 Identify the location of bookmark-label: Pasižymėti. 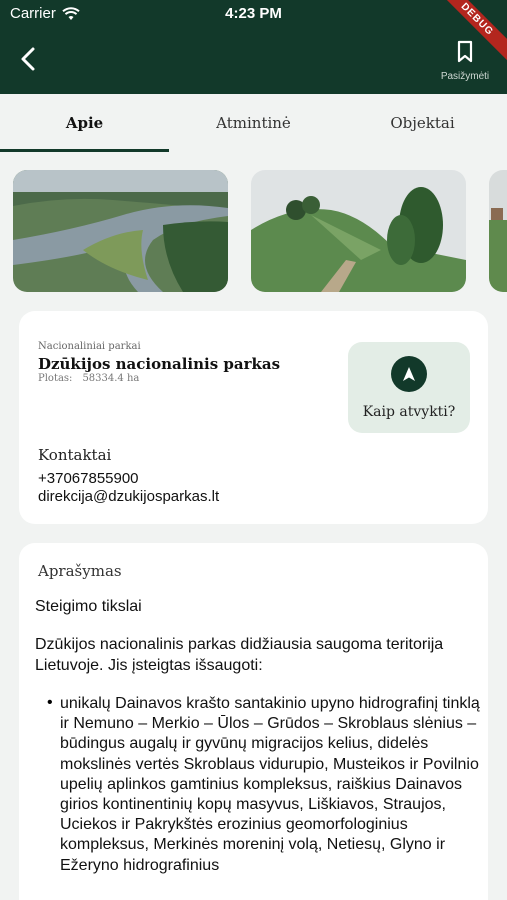
(465, 76).